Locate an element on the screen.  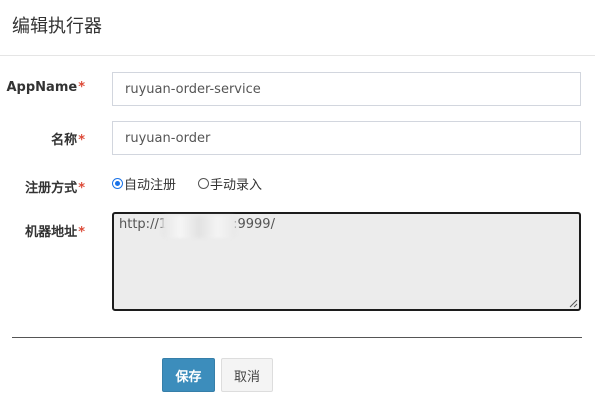
appname-required-mark: * is located at coordinates (81, 87).